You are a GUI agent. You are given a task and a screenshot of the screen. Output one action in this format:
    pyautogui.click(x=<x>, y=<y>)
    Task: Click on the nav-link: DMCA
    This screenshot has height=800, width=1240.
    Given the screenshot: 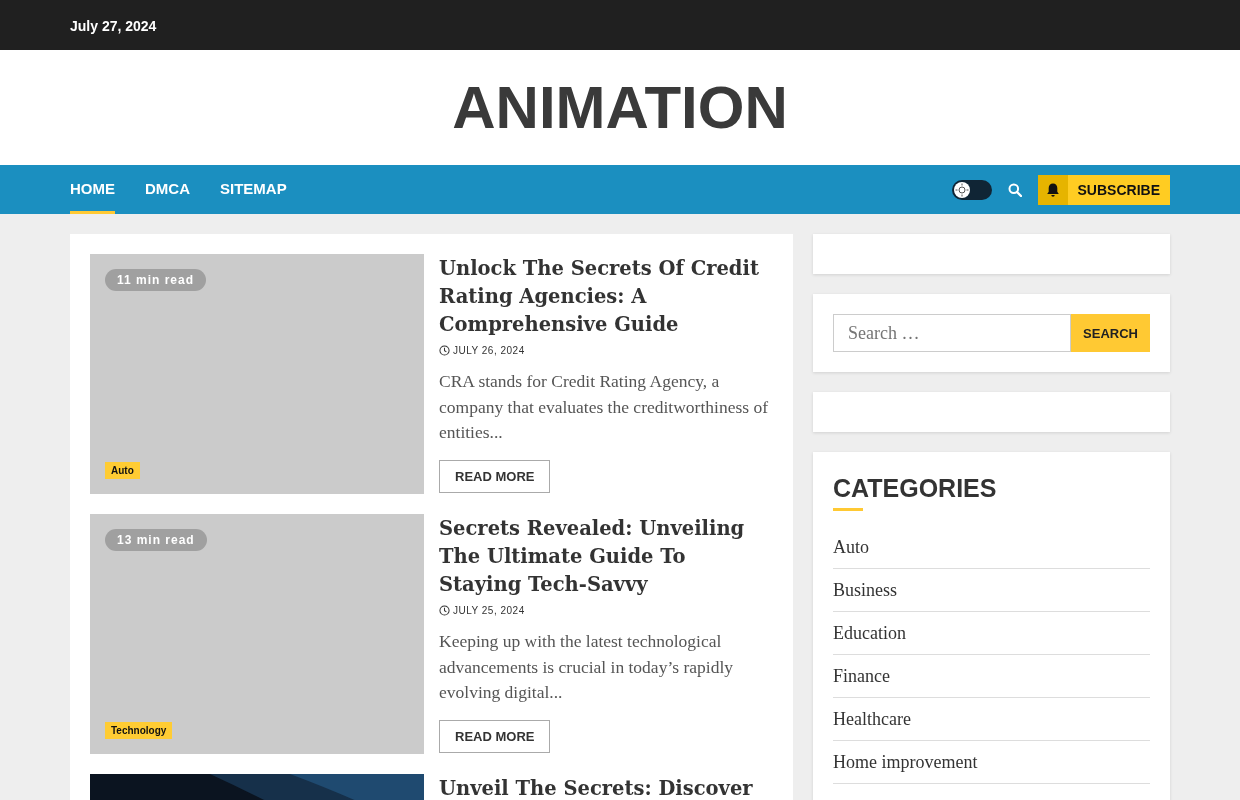 What is the action you would take?
    pyautogui.click(x=167, y=189)
    